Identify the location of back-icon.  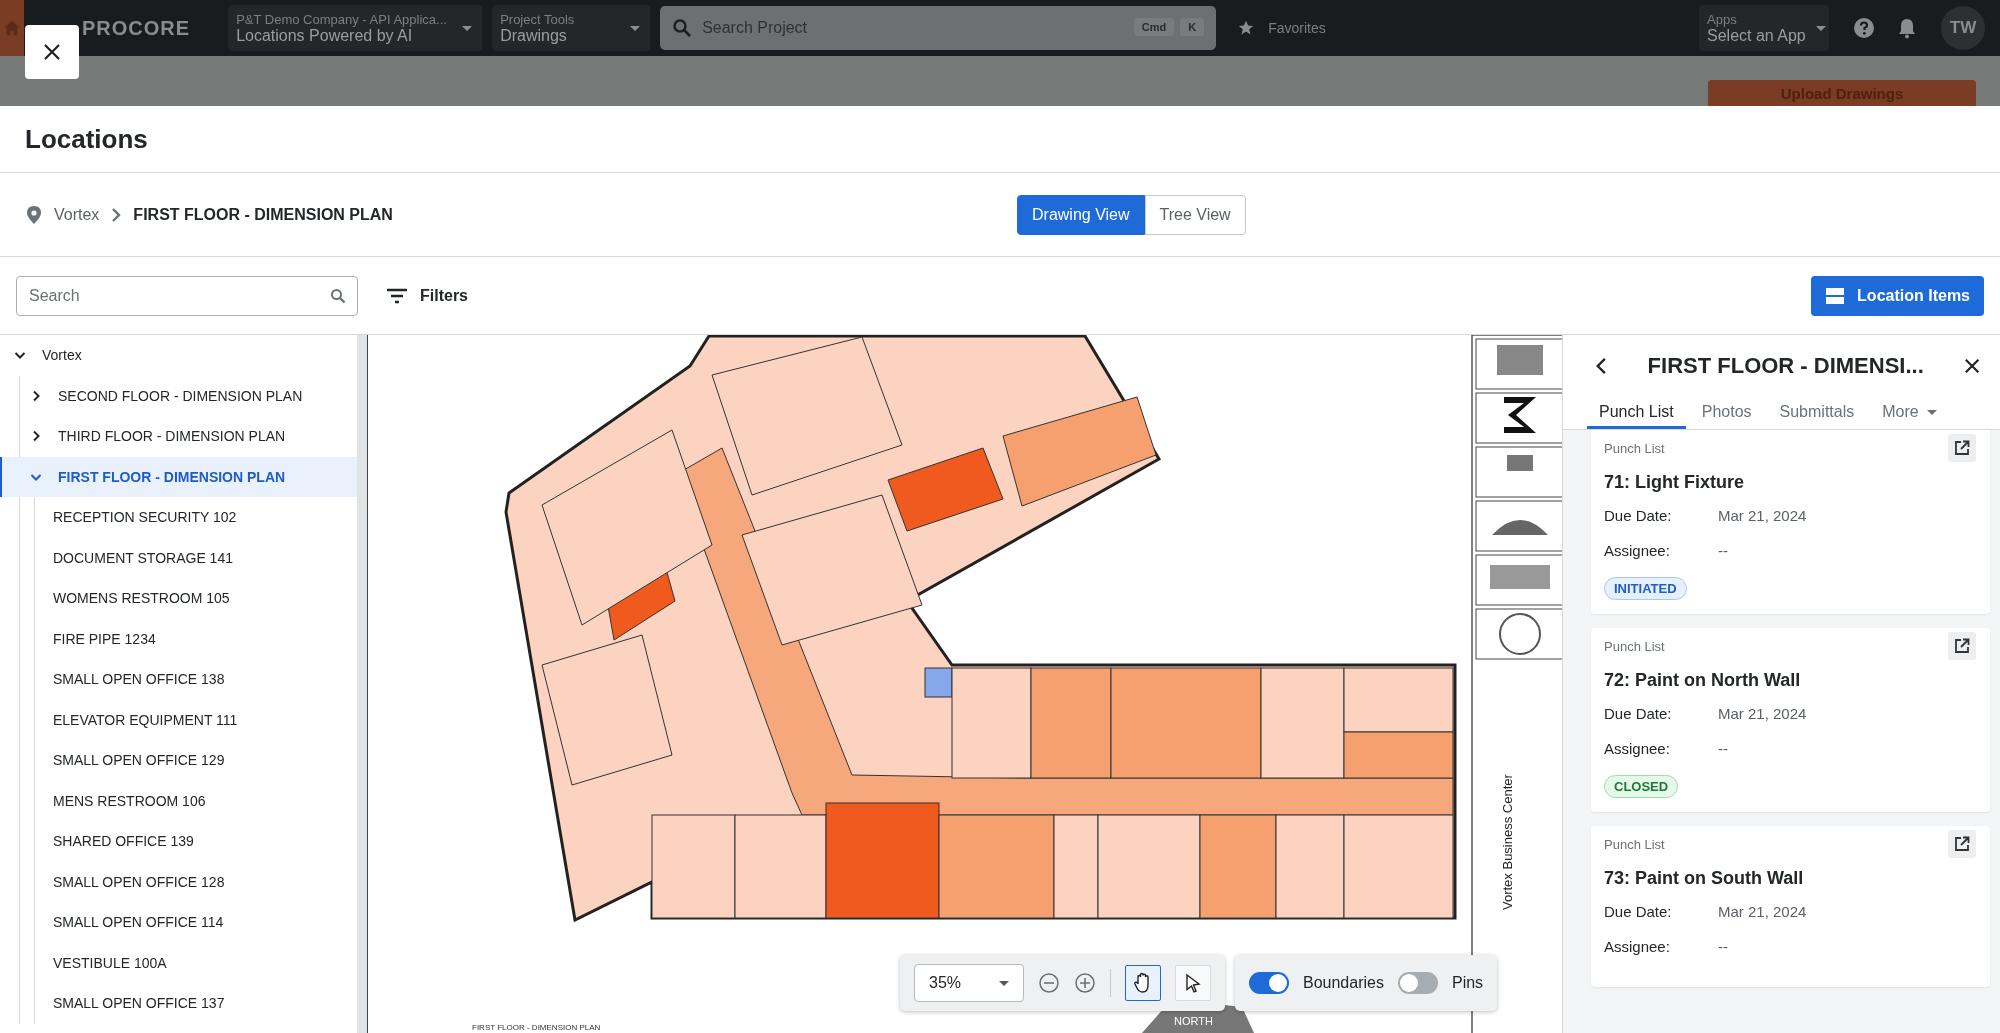
(1601, 366).